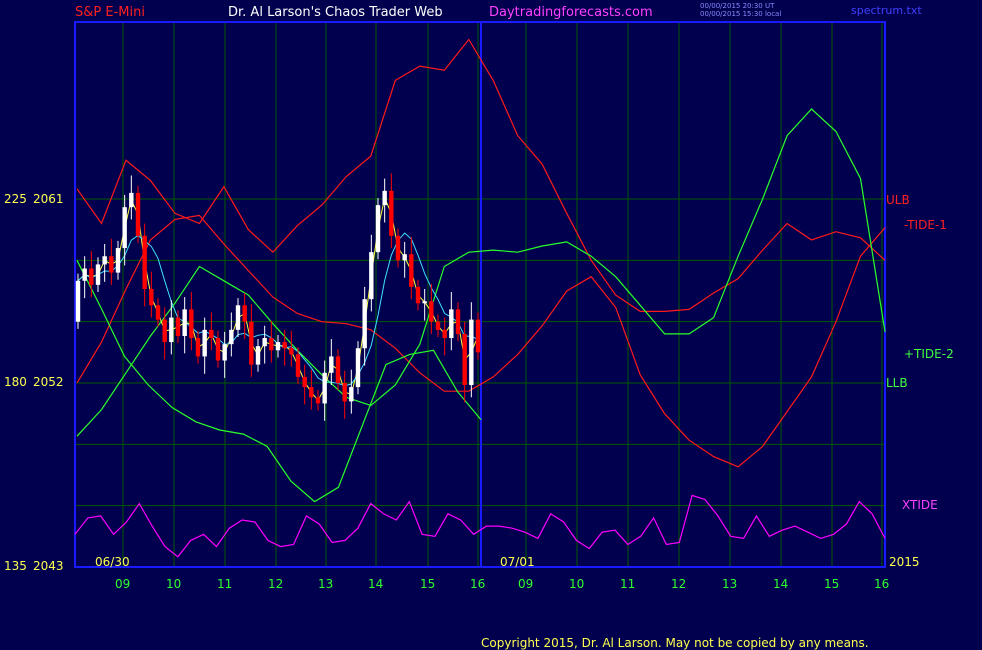 The width and height of the screenshot is (982, 650). What do you see at coordinates (897, 383) in the screenshot?
I see `series-label-llb: LLB` at bounding box center [897, 383].